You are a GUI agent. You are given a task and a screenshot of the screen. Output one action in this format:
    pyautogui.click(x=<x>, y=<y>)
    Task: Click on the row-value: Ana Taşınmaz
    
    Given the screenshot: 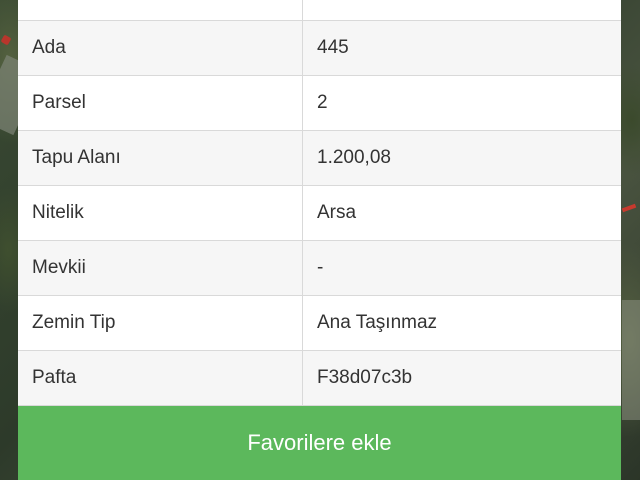 What is the action you would take?
    pyautogui.click(x=461, y=323)
    